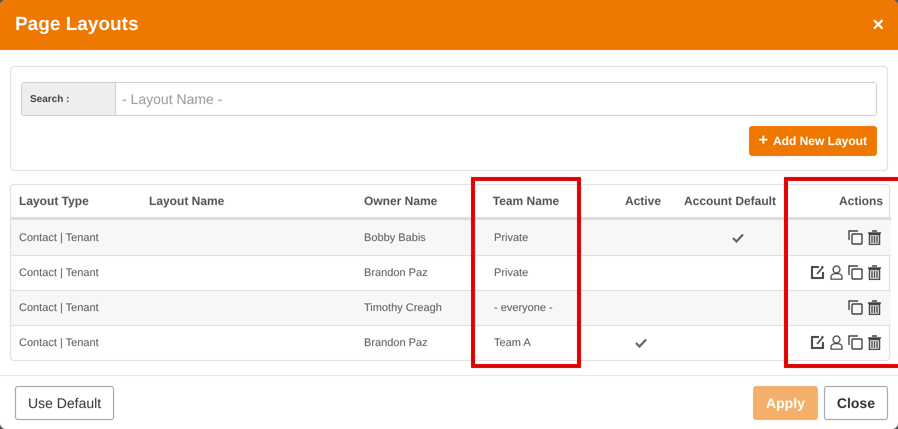  I want to click on table-cell: Timothy Creagh, so click(403, 308).